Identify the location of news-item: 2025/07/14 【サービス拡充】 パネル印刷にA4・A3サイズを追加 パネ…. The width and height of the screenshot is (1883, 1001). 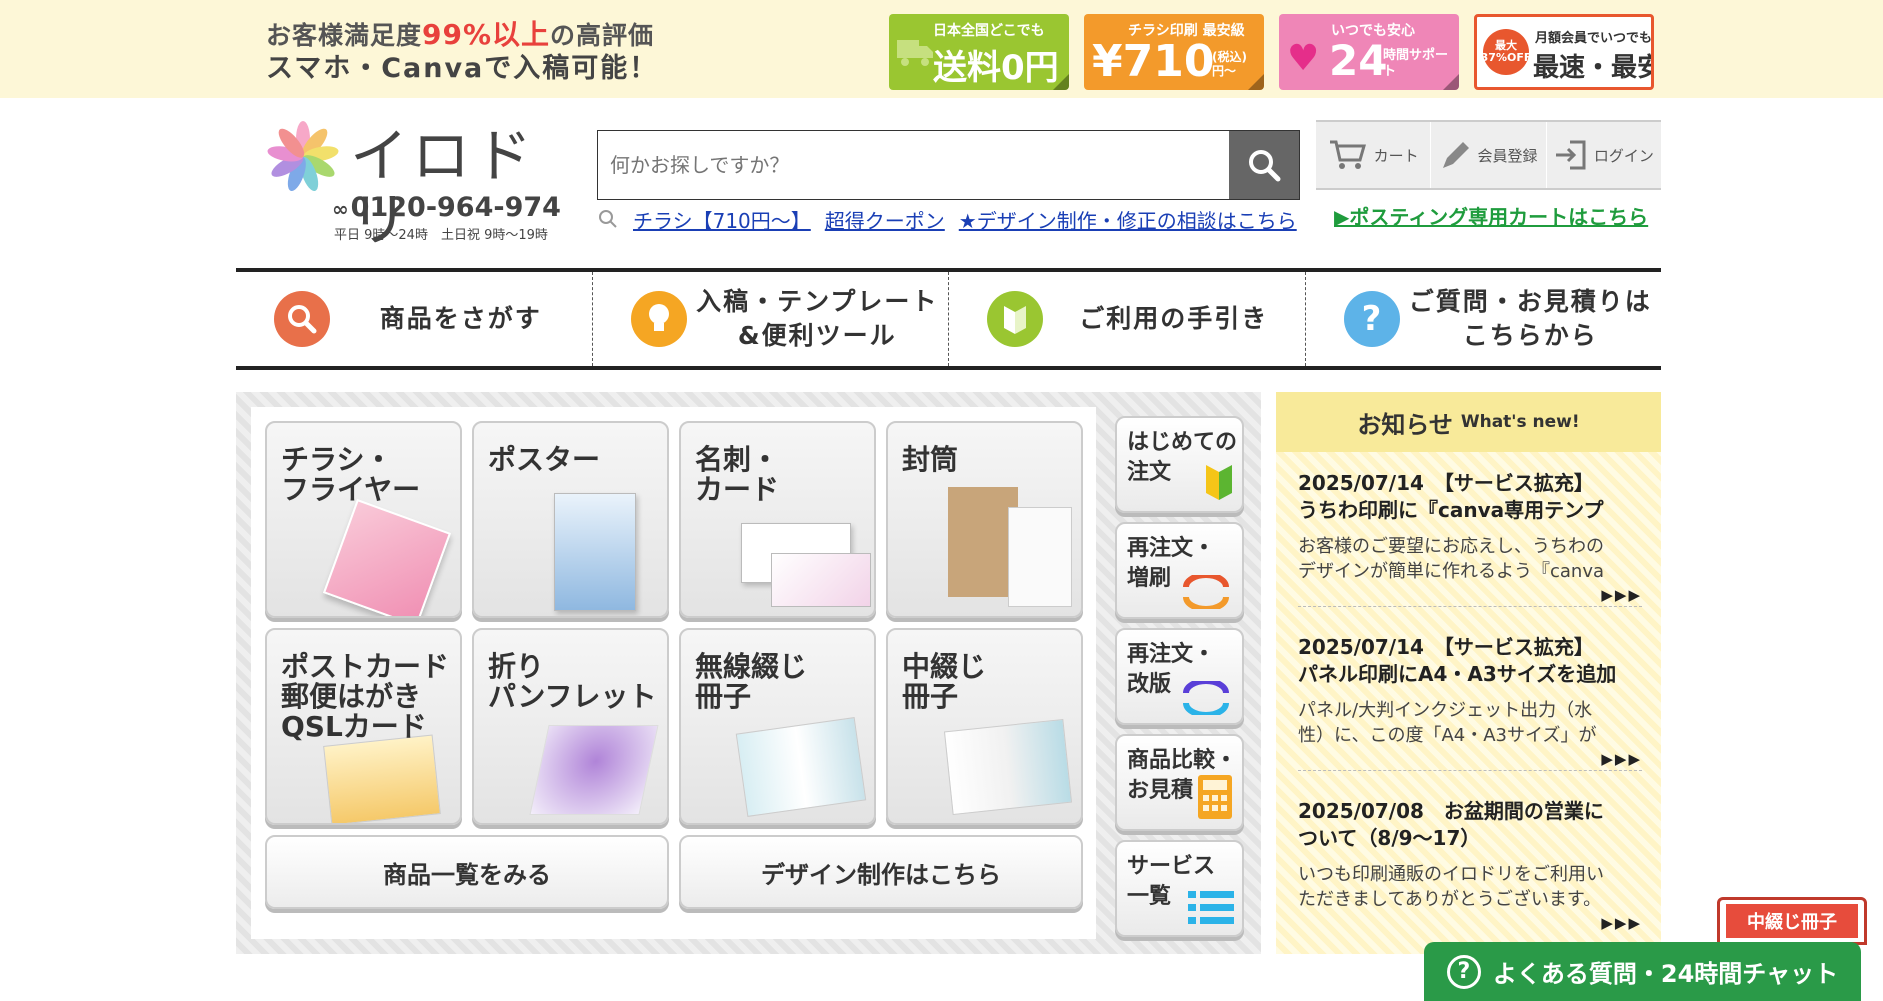
(1470, 702).